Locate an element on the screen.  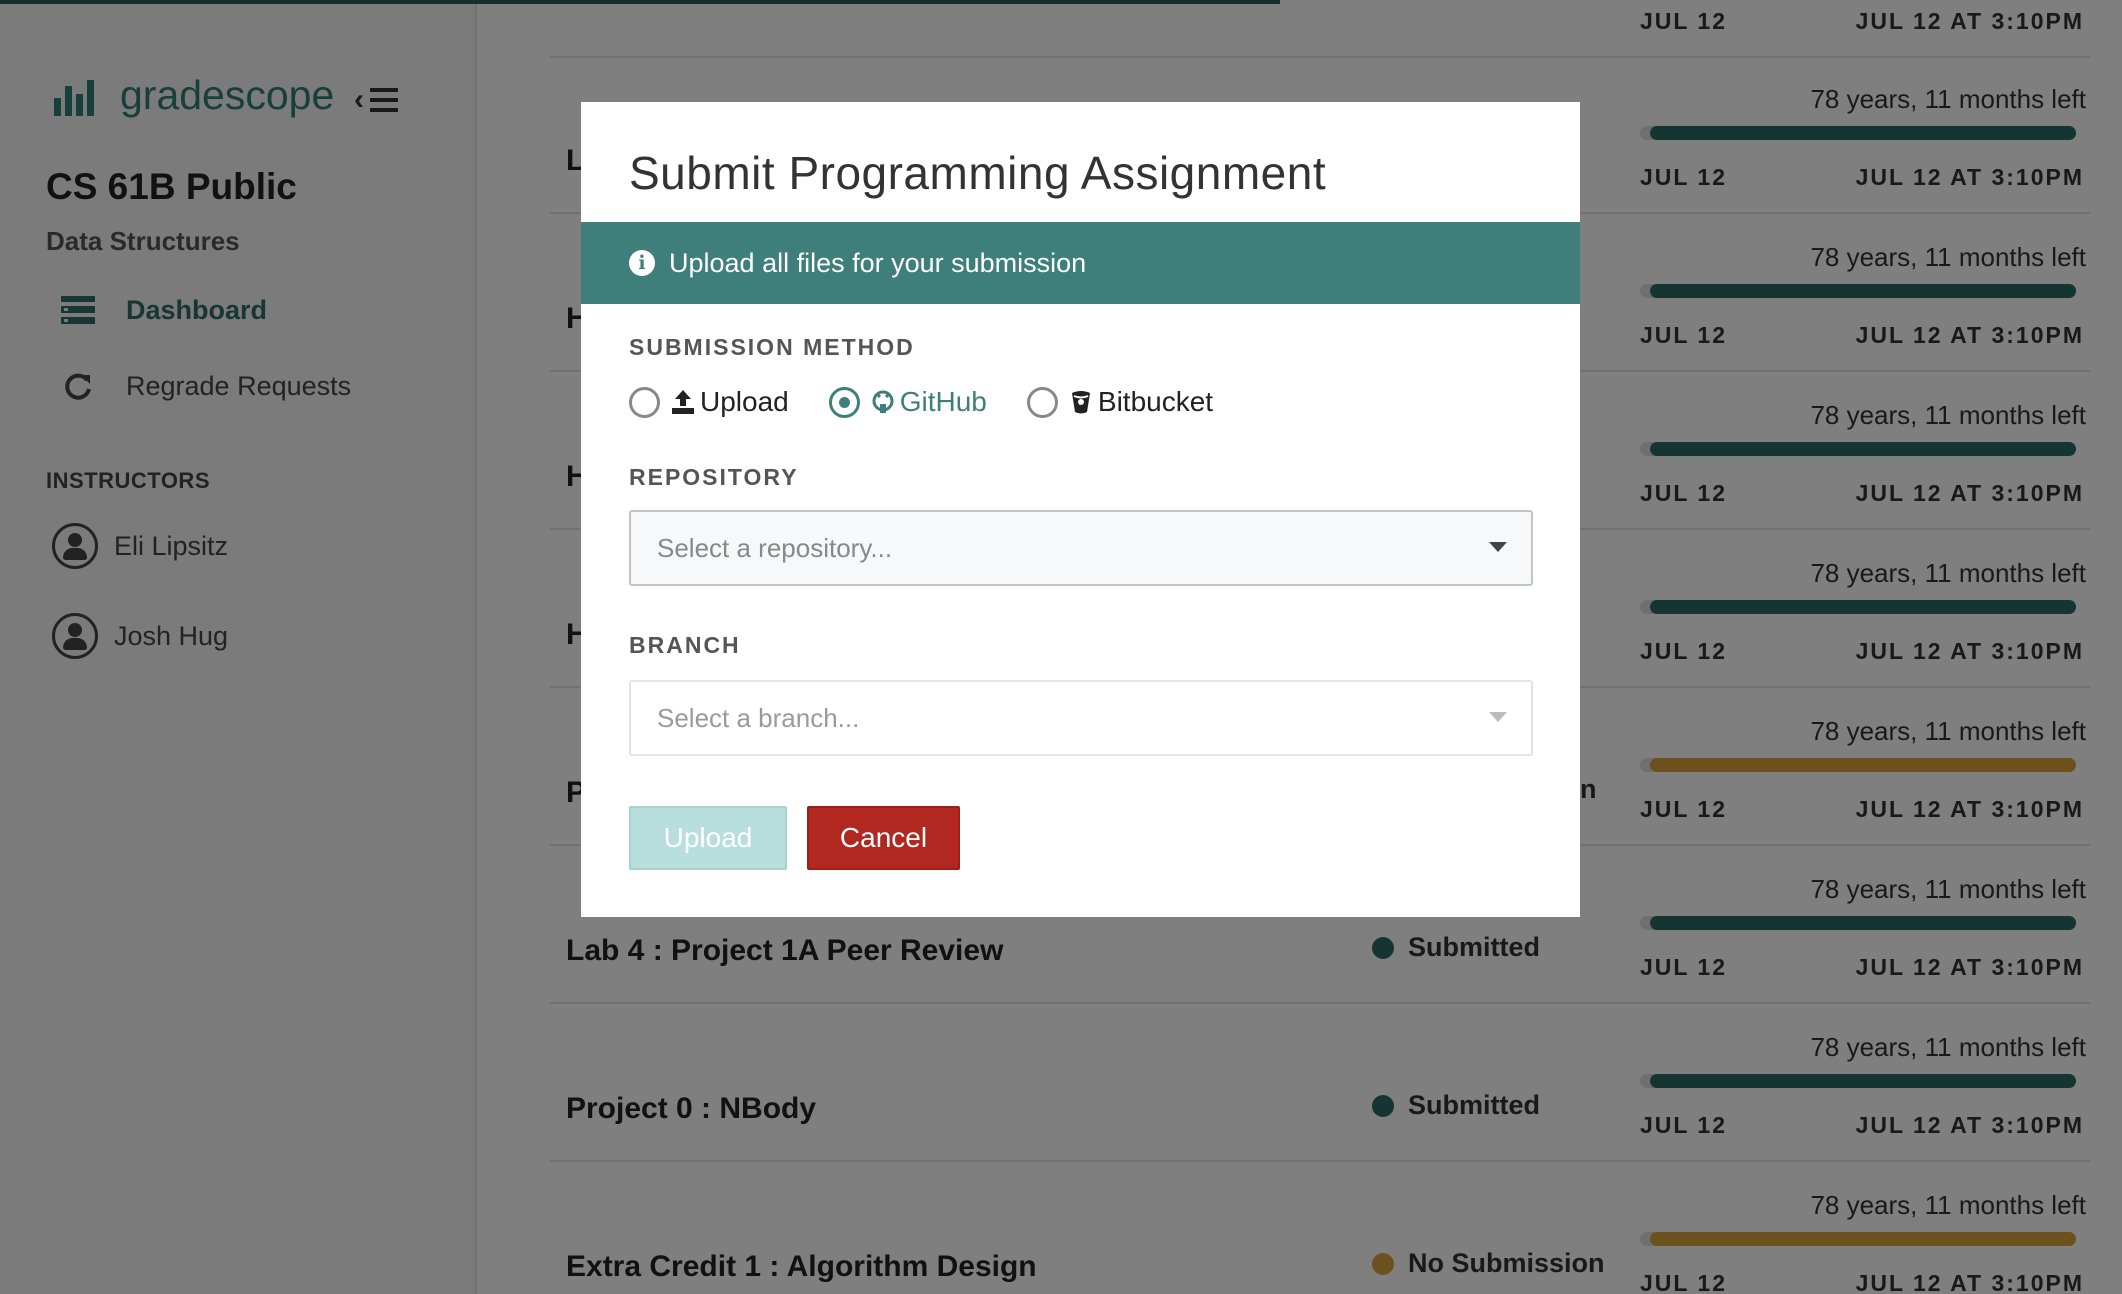
radio-label: Bitbucket is located at coordinates (1155, 401).